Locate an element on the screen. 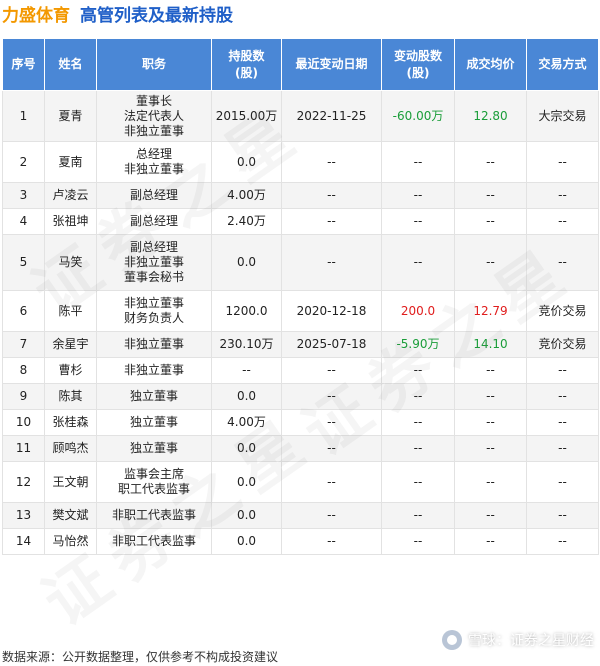 The width and height of the screenshot is (600, 666). cell-shares: -- is located at coordinates (246, 370).